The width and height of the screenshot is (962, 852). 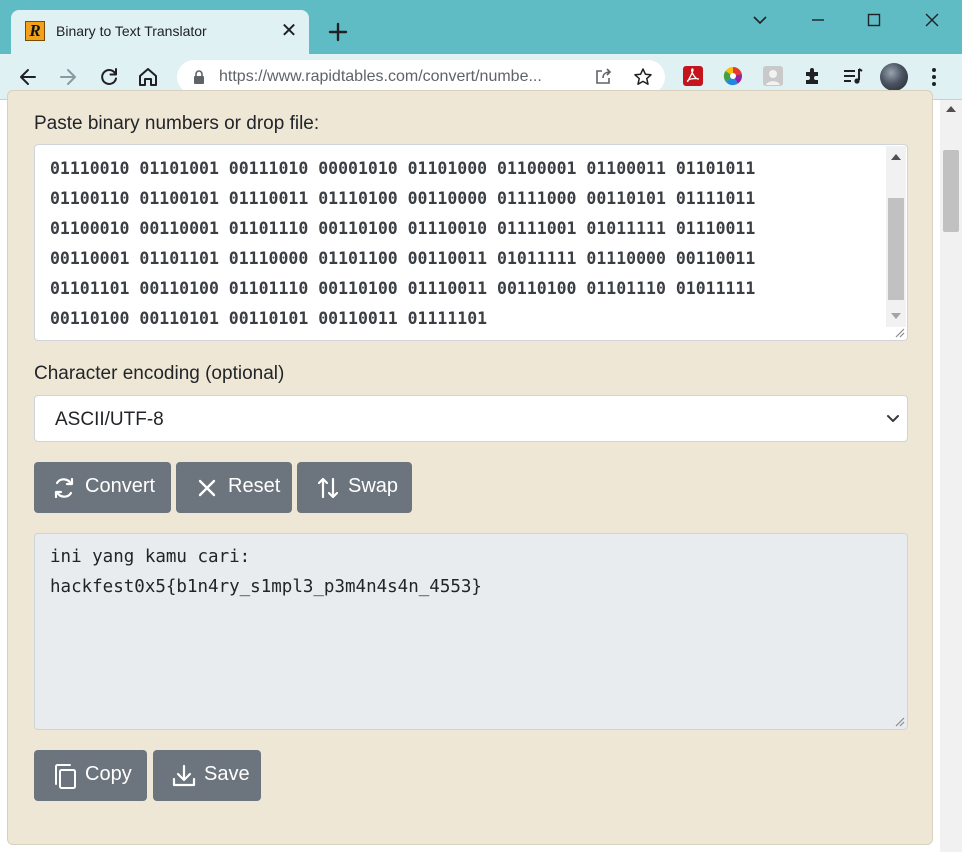 What do you see at coordinates (254, 486) in the screenshot?
I see `reset-button-label: Reset` at bounding box center [254, 486].